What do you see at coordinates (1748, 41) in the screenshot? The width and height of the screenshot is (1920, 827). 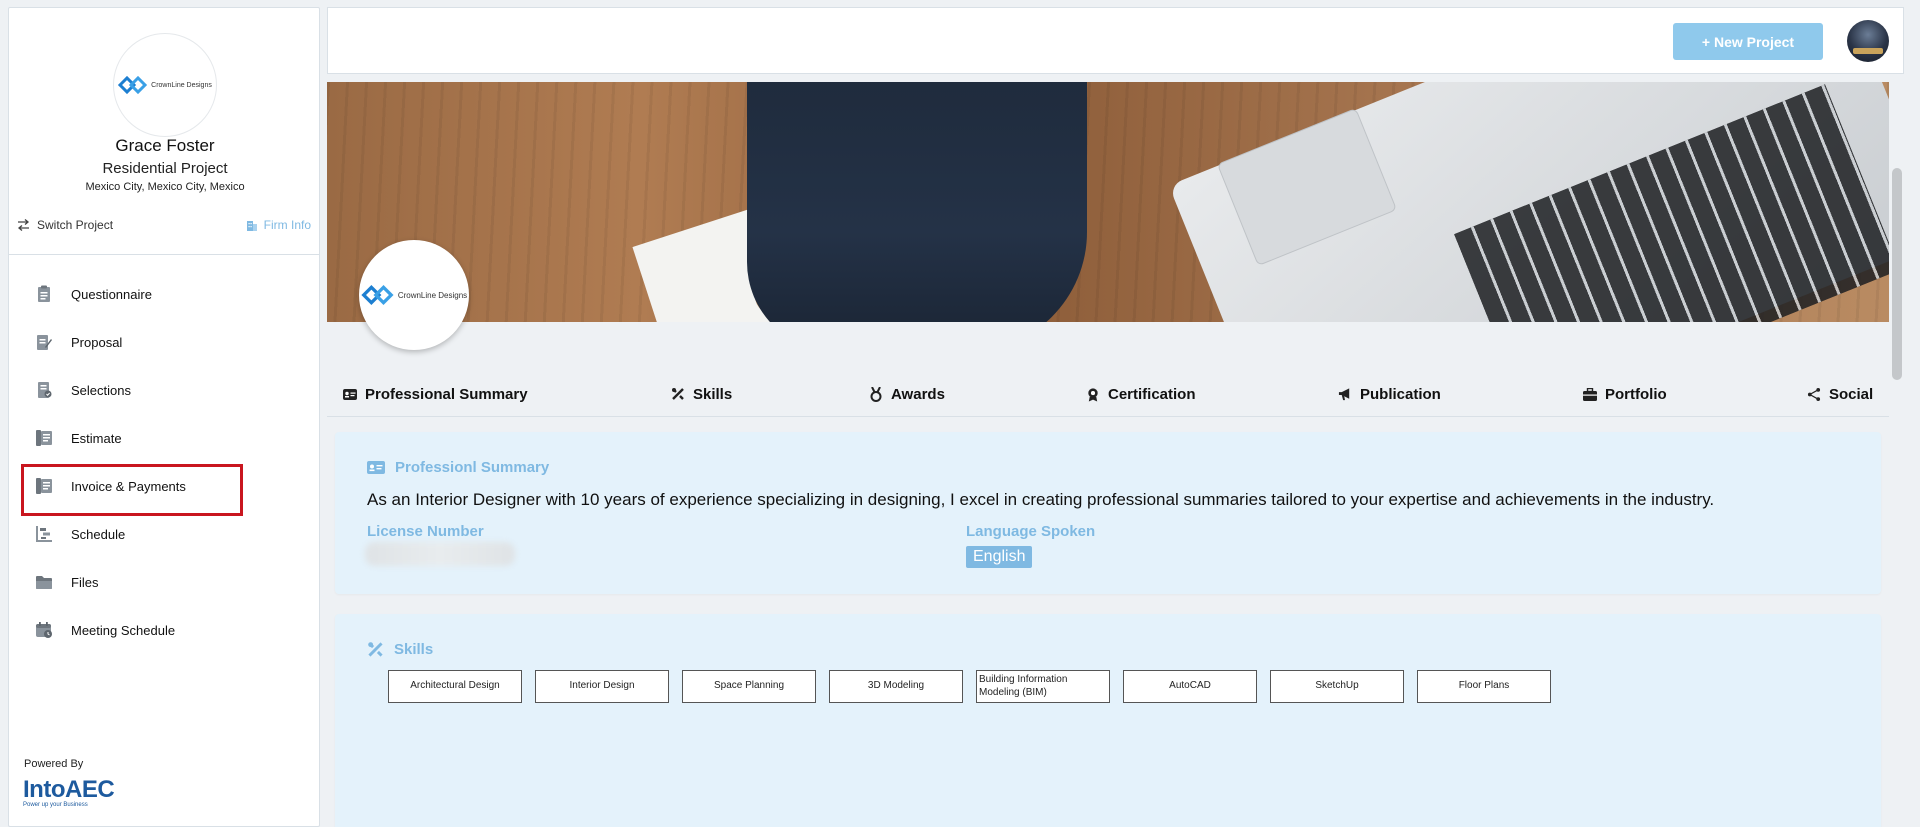 I see `new-project-button: + New Project` at bounding box center [1748, 41].